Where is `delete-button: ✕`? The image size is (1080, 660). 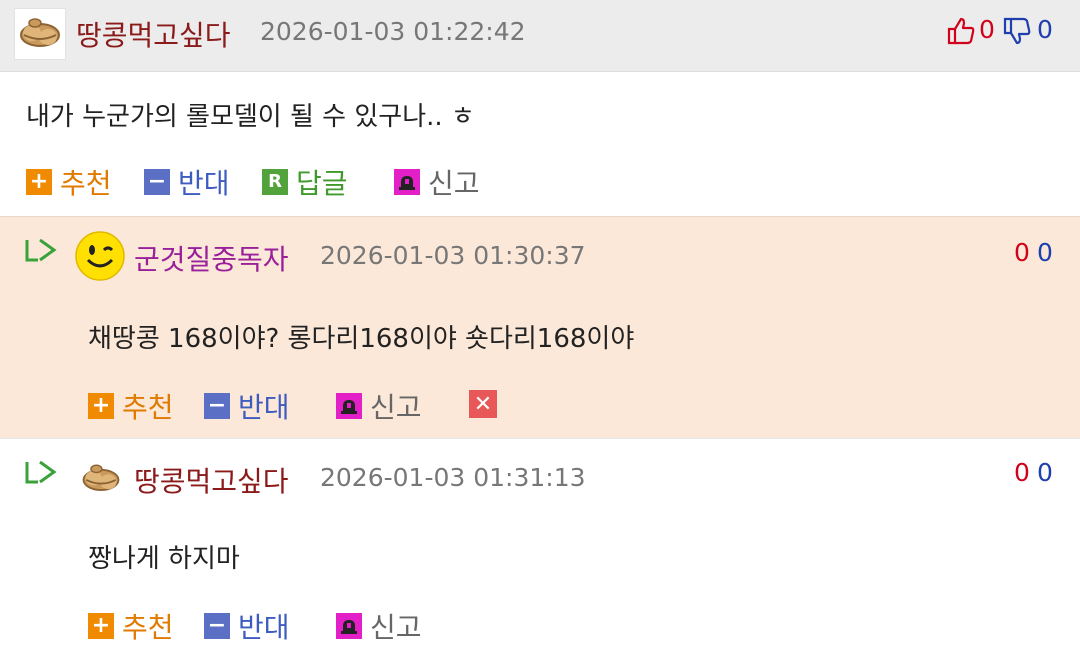
delete-button: ✕ is located at coordinates (483, 404).